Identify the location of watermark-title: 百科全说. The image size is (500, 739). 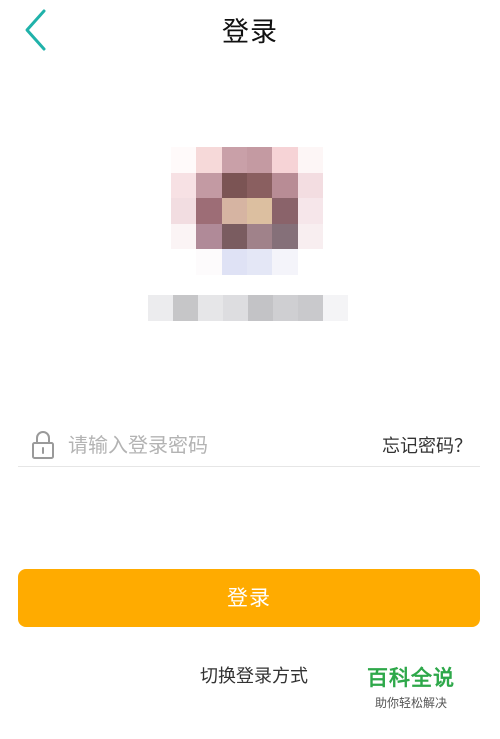
(411, 678).